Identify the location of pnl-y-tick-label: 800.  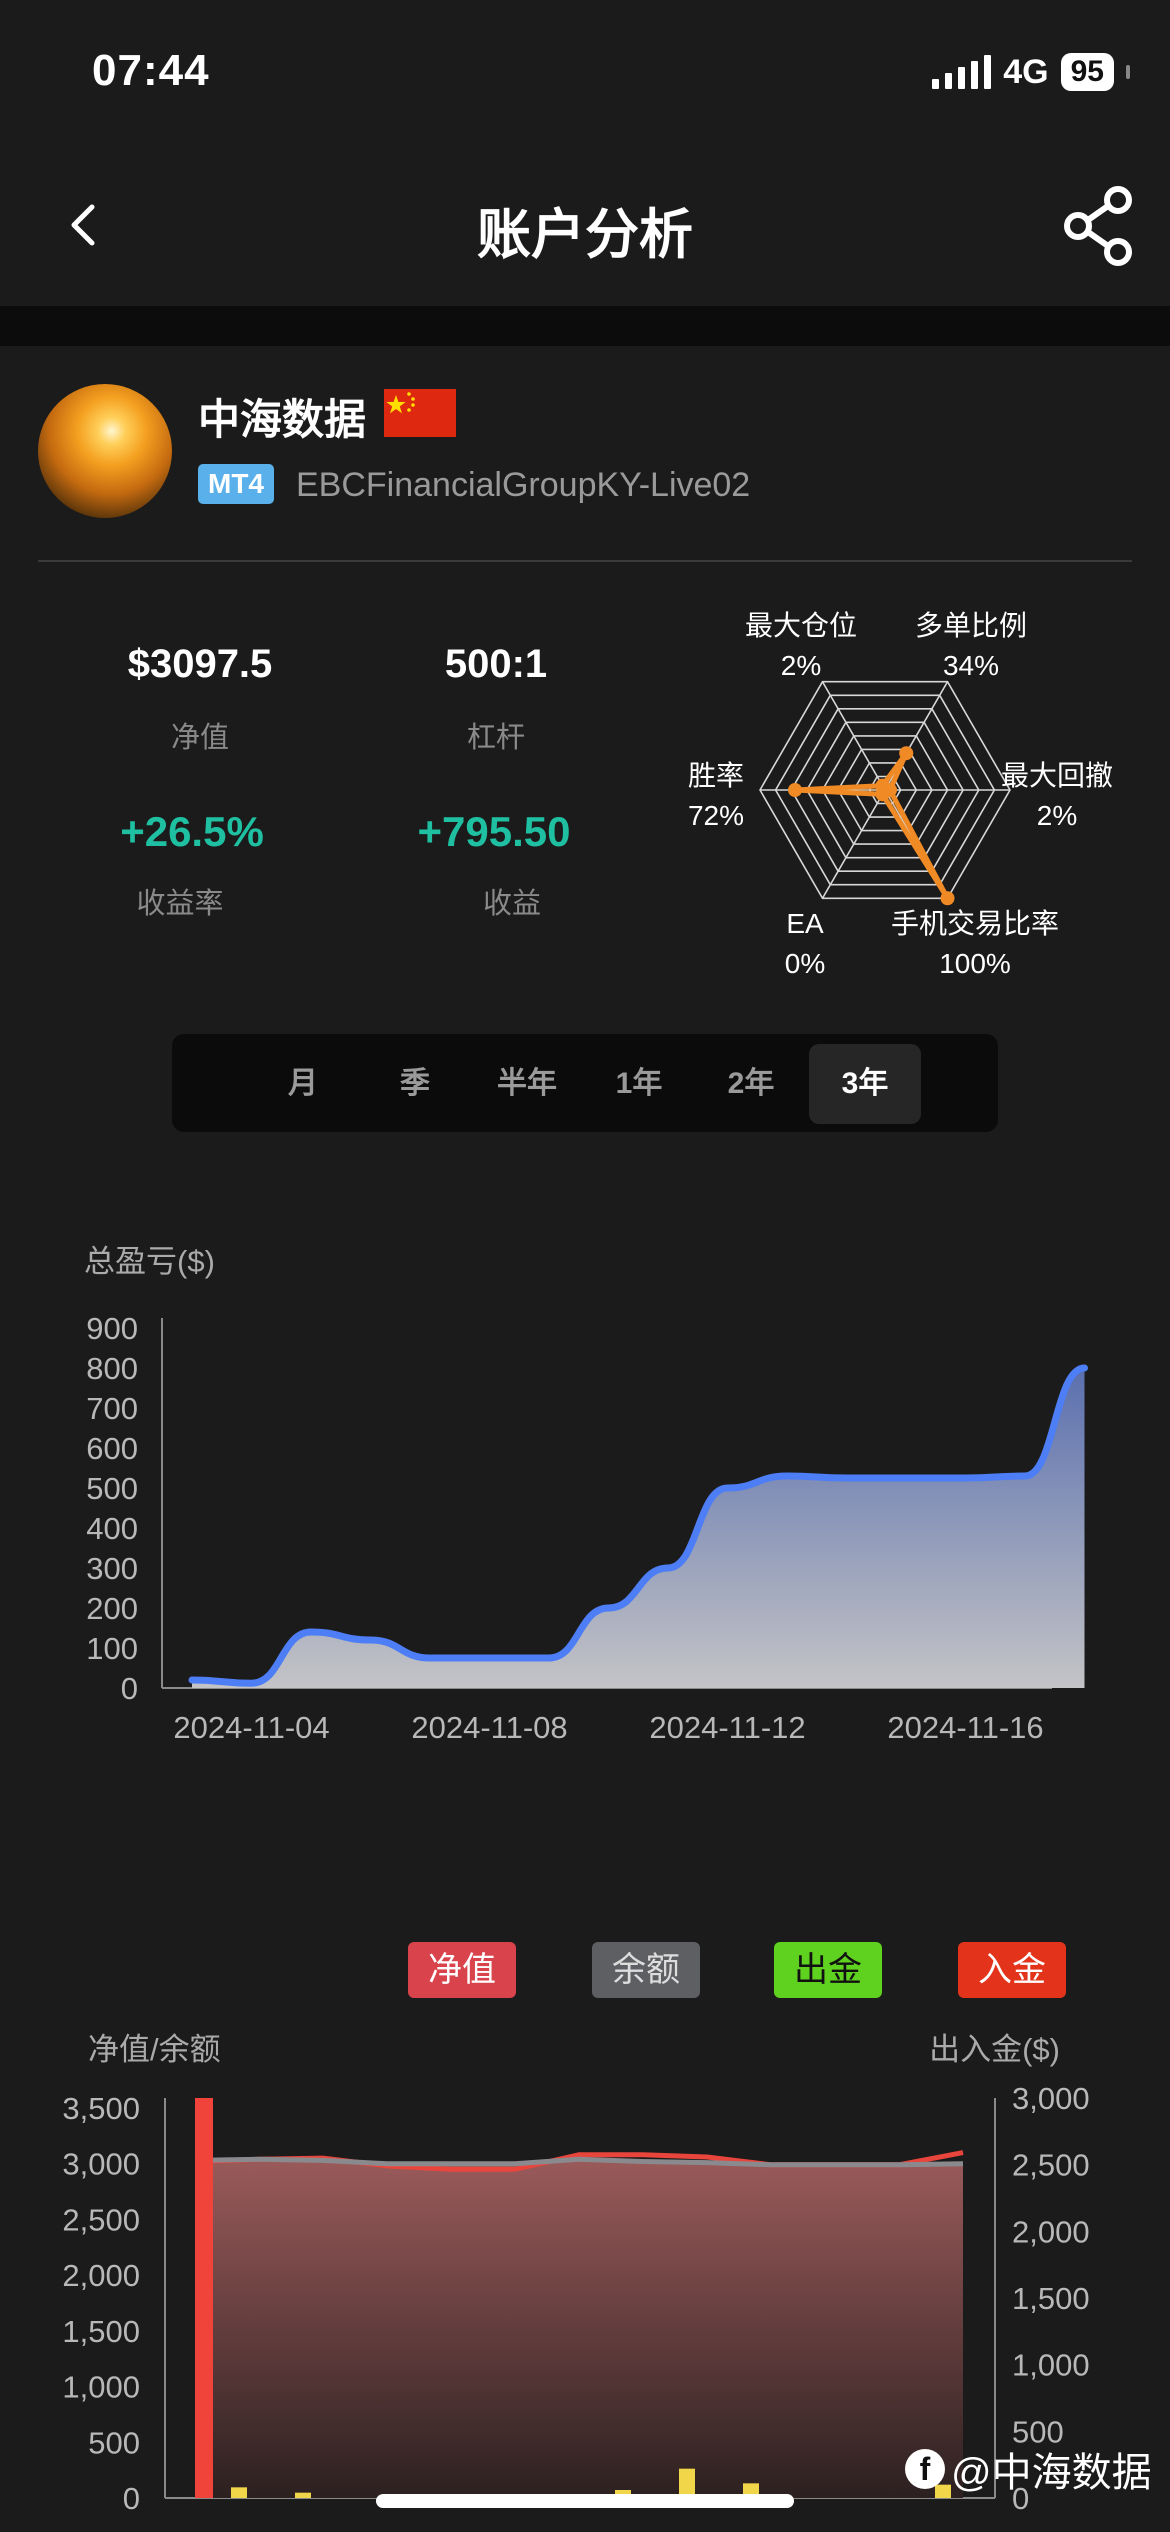
(112, 1368).